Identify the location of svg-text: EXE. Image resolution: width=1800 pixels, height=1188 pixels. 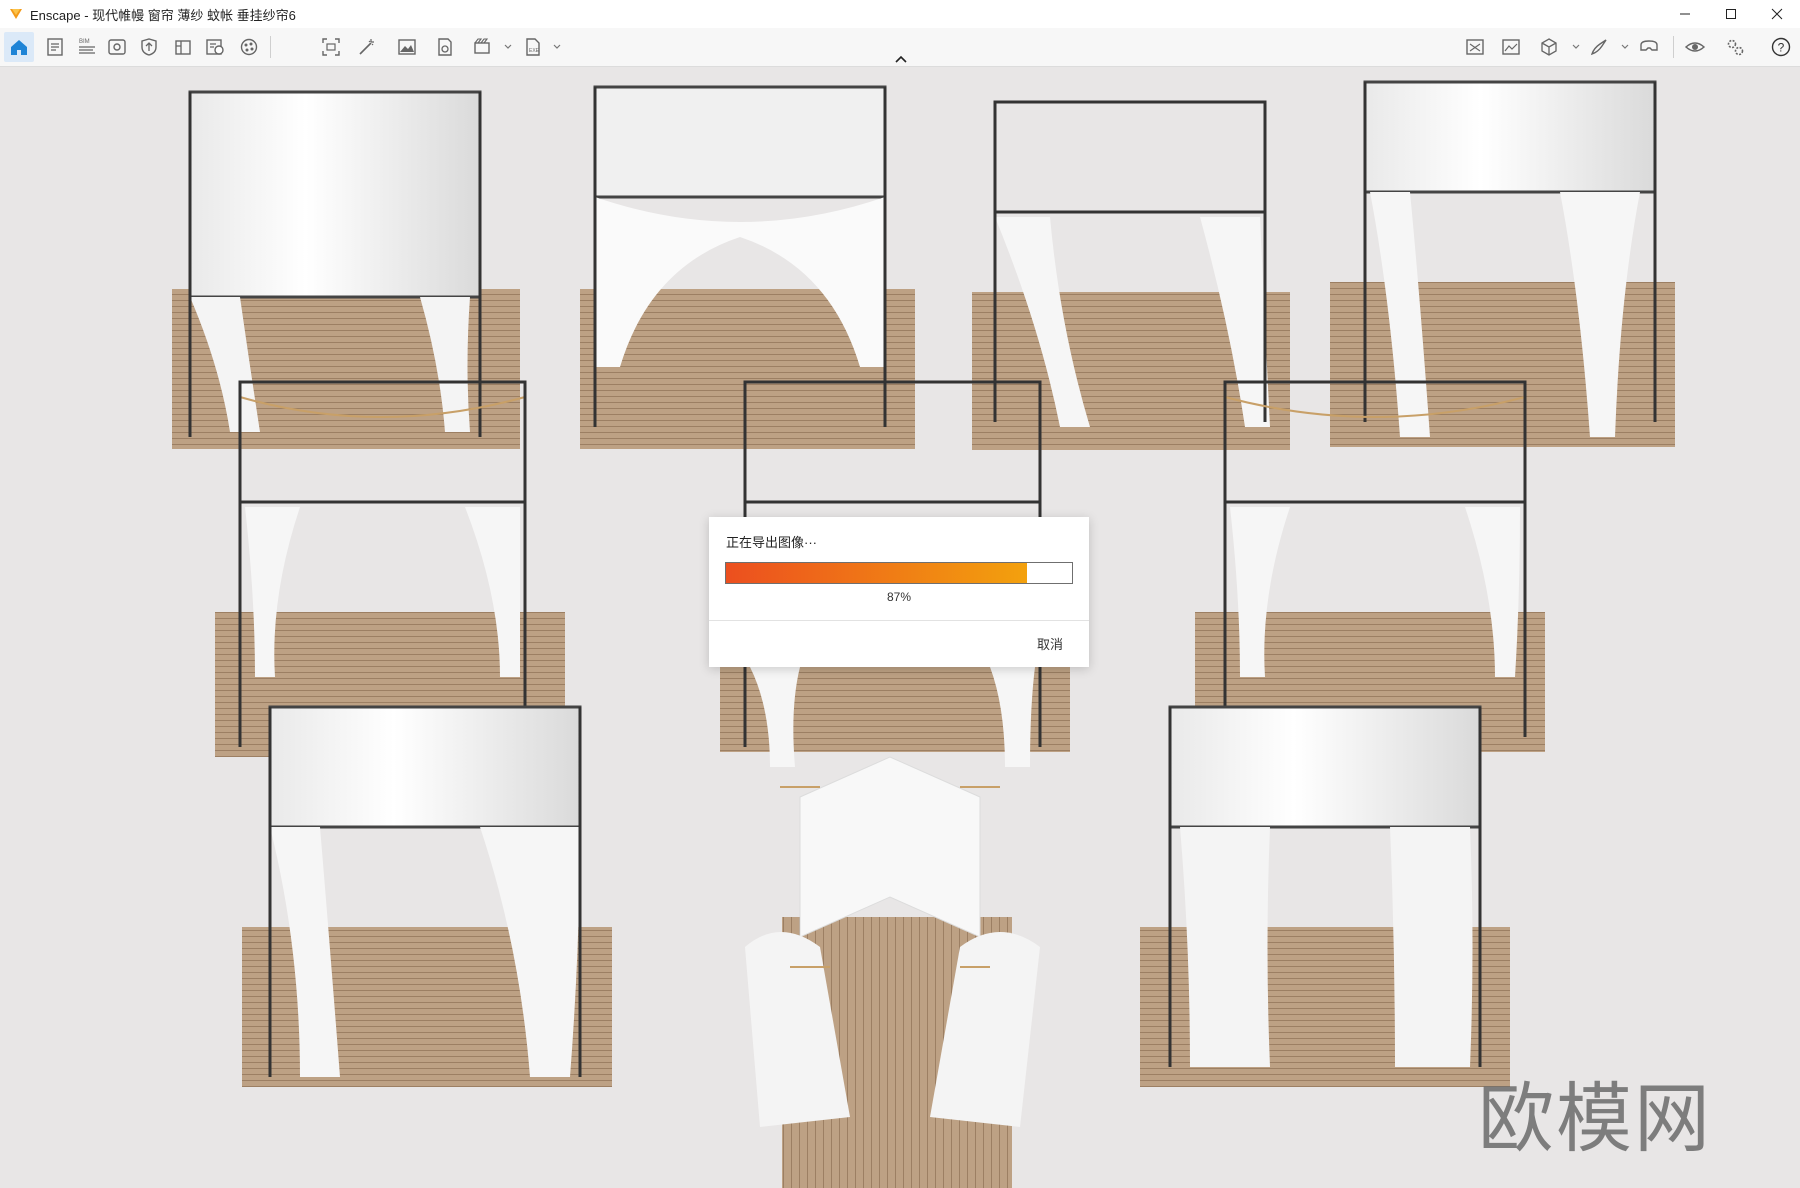
(534, 51).